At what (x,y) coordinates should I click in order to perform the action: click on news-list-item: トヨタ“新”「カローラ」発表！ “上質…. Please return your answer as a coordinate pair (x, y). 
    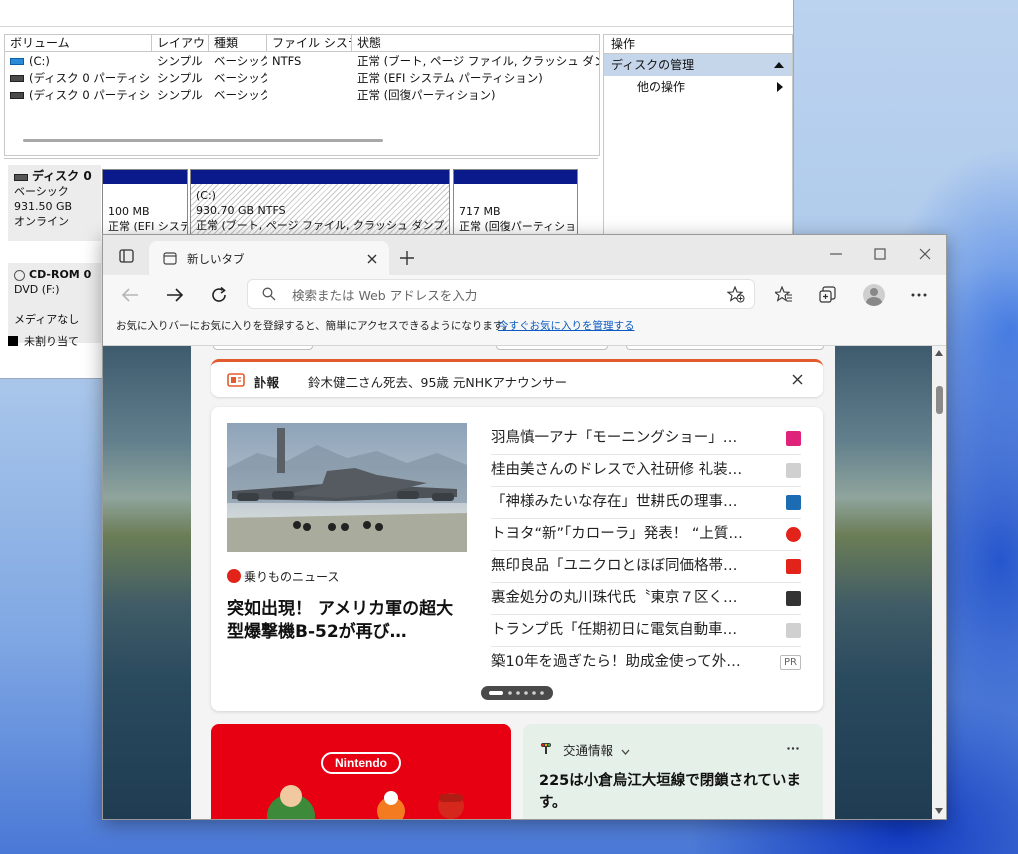
    Looking at the image, I should click on (646, 535).